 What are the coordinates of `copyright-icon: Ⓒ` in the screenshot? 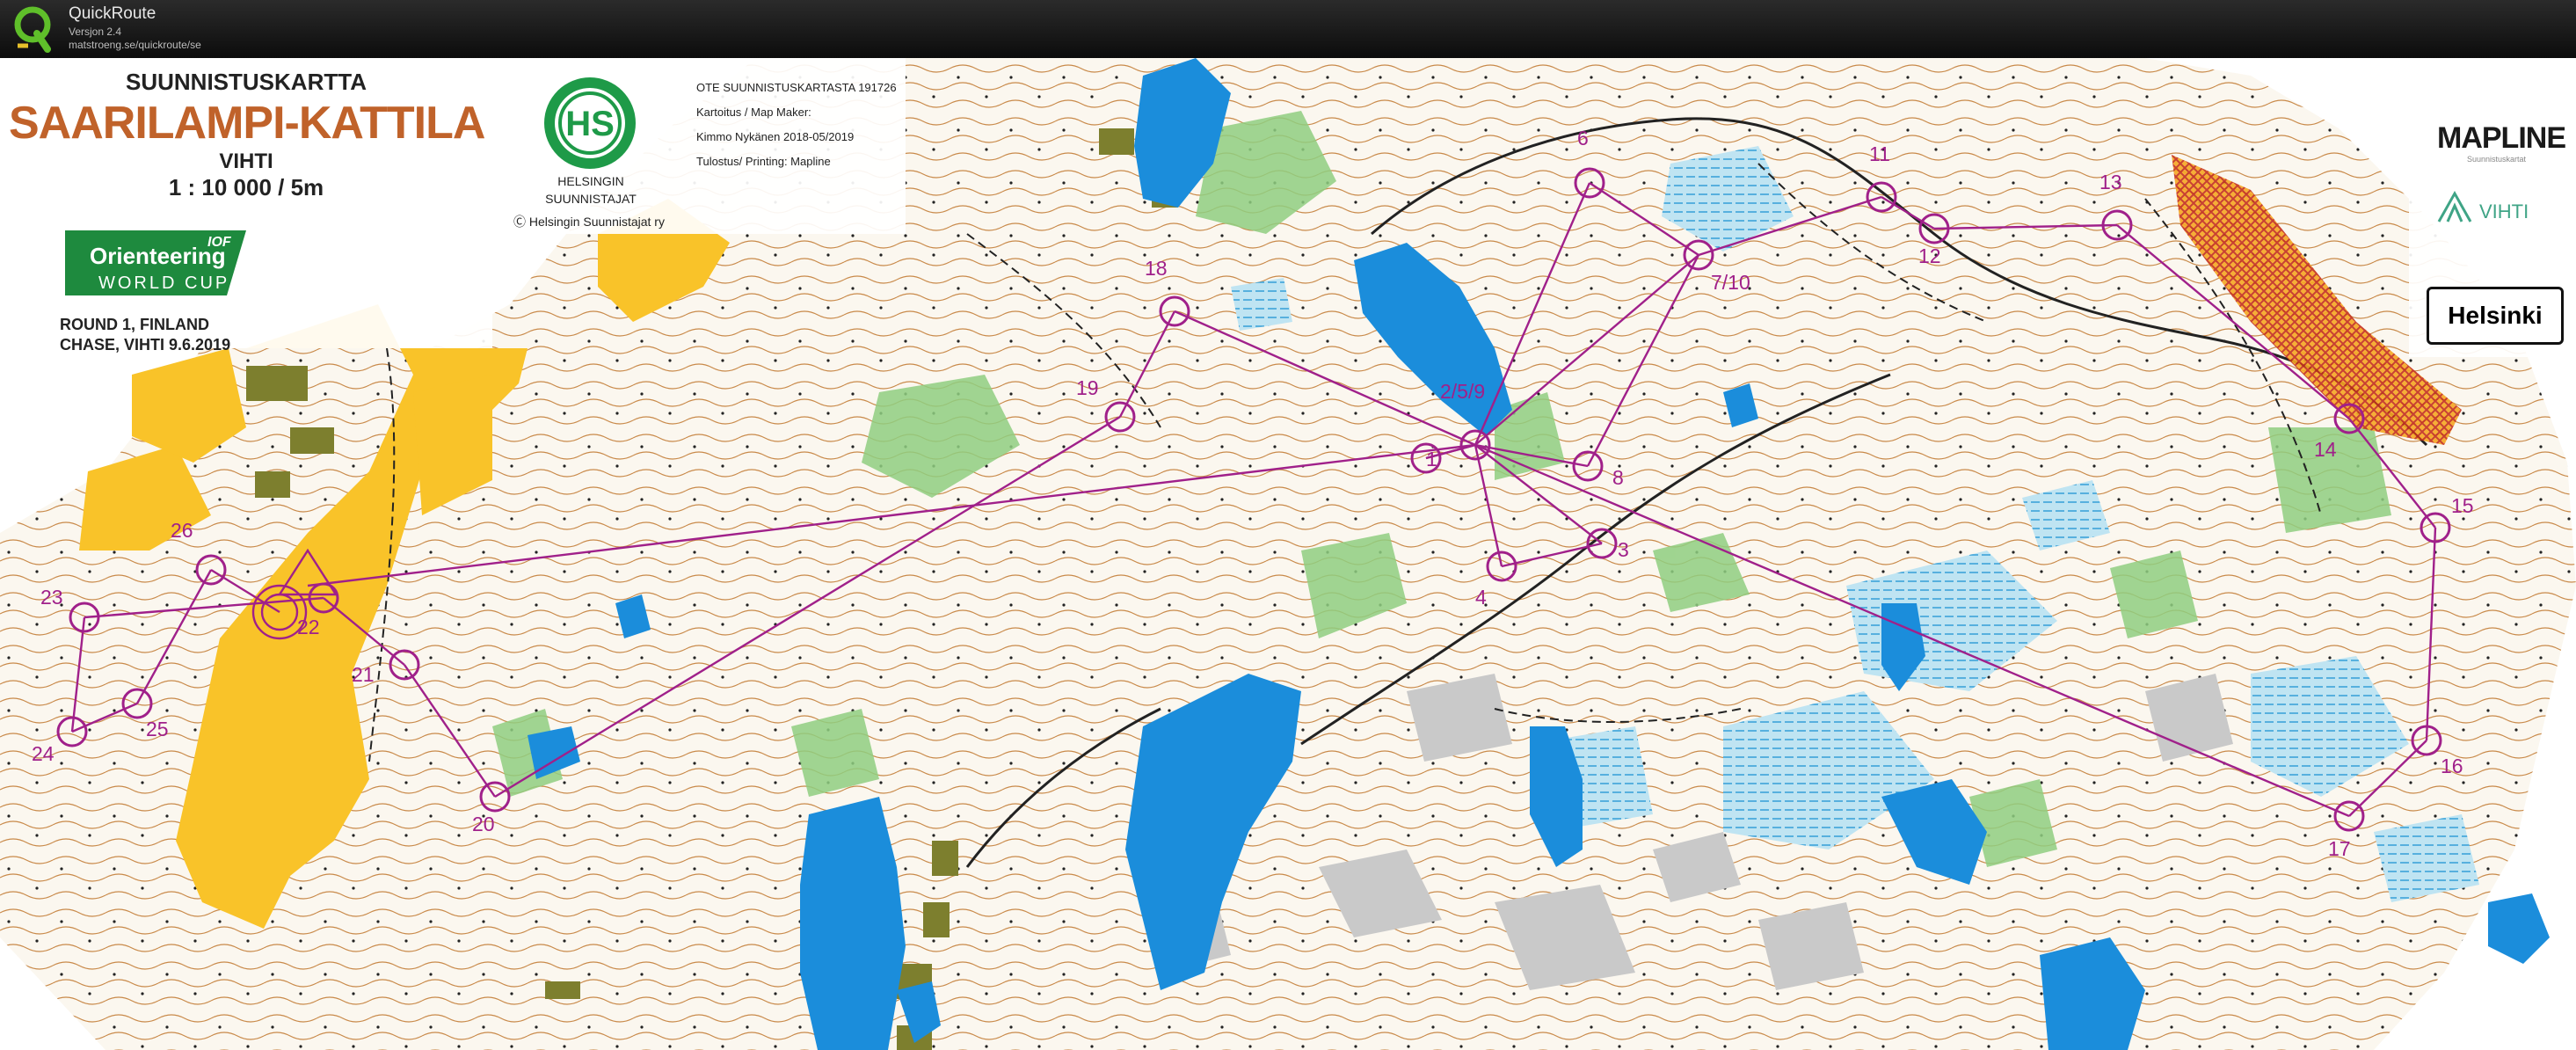 It's located at (519, 222).